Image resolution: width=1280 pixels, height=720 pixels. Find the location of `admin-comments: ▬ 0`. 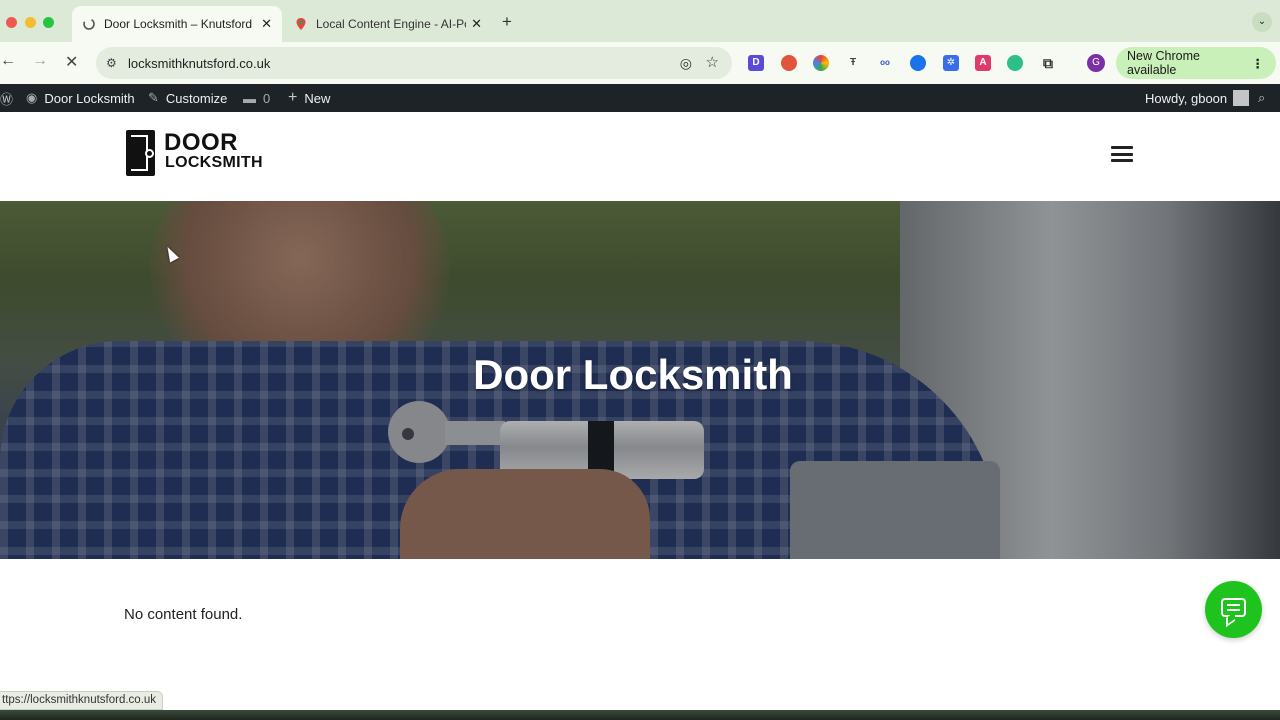

admin-comments: ▬ 0 is located at coordinates (256, 98).